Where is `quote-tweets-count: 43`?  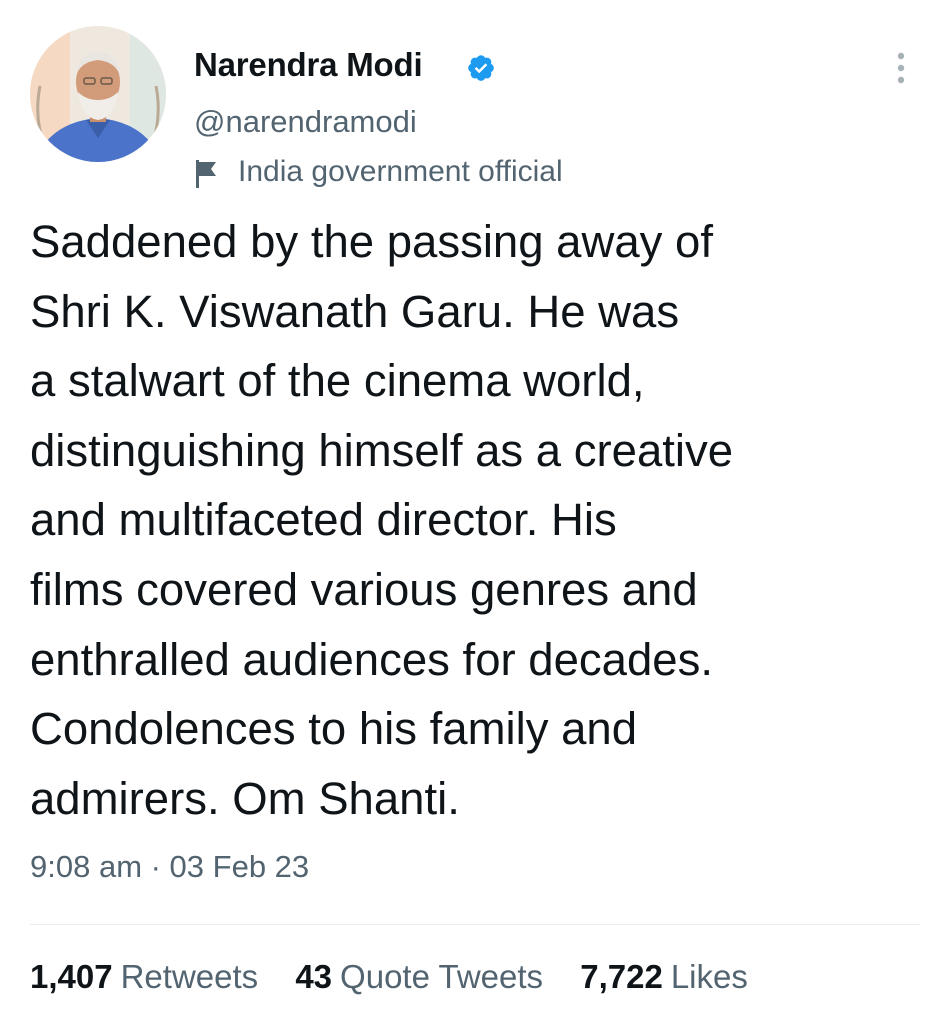 quote-tweets-count: 43 is located at coordinates (314, 976).